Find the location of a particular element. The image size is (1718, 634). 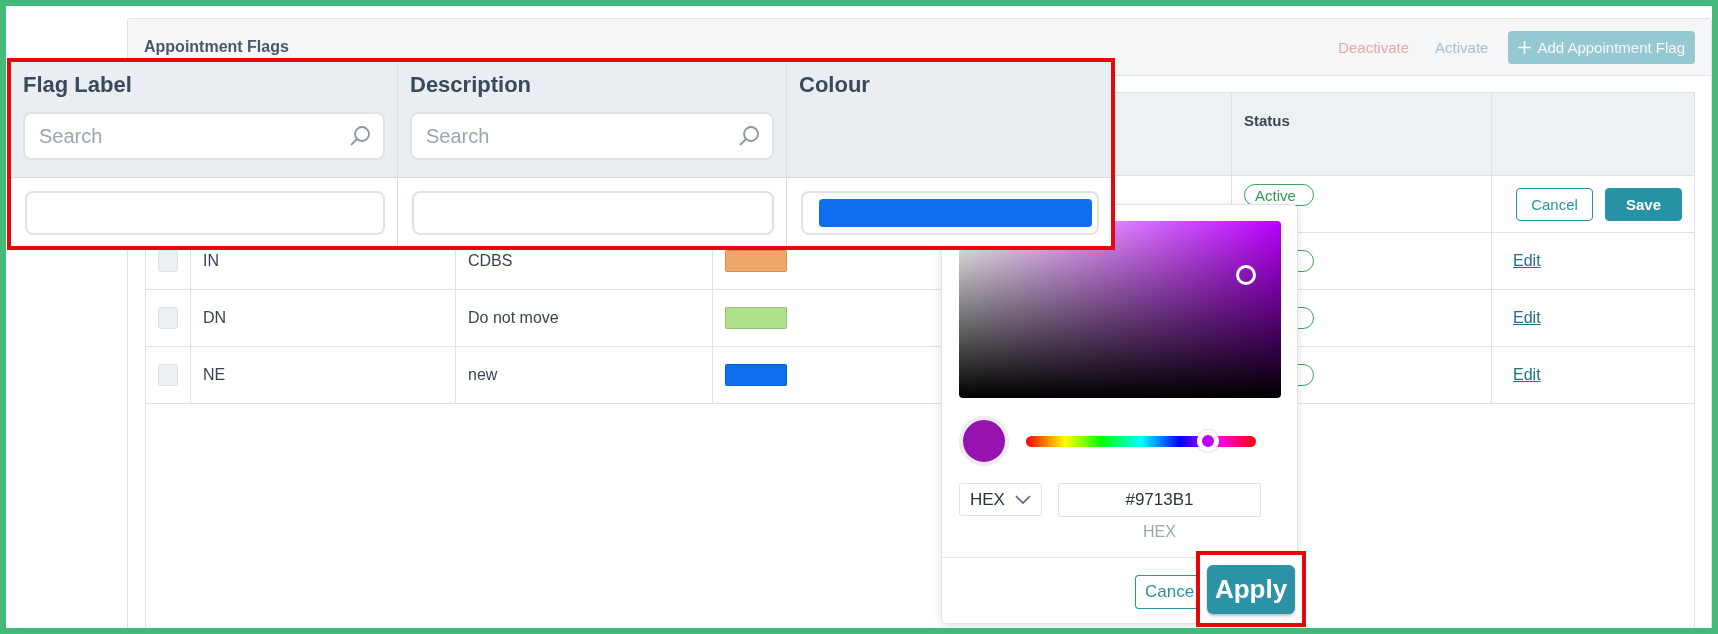

table-cell: DN is located at coordinates (215, 318).